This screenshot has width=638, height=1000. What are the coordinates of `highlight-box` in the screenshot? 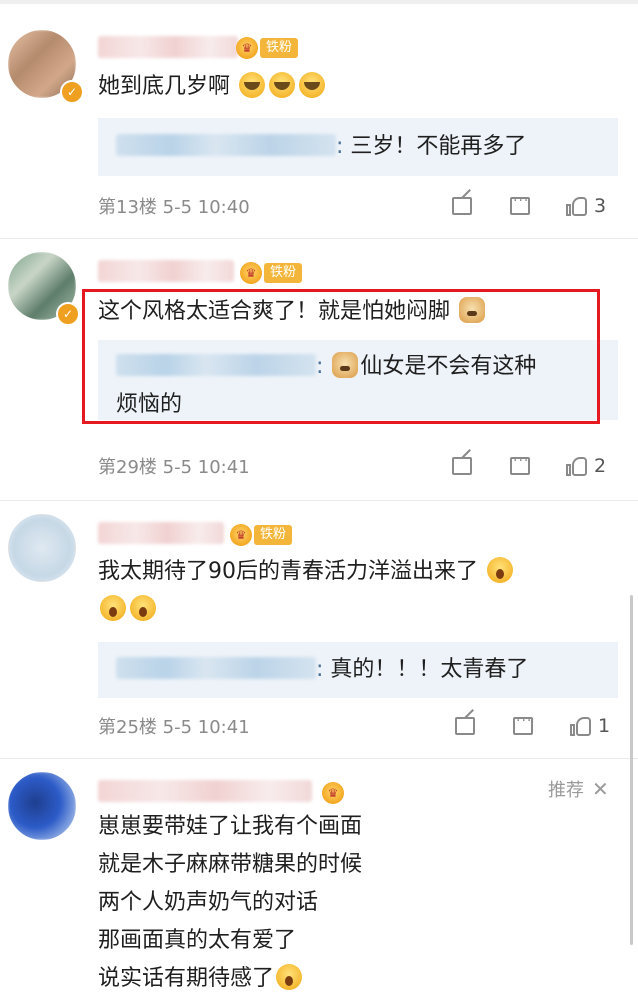 It's located at (341, 356).